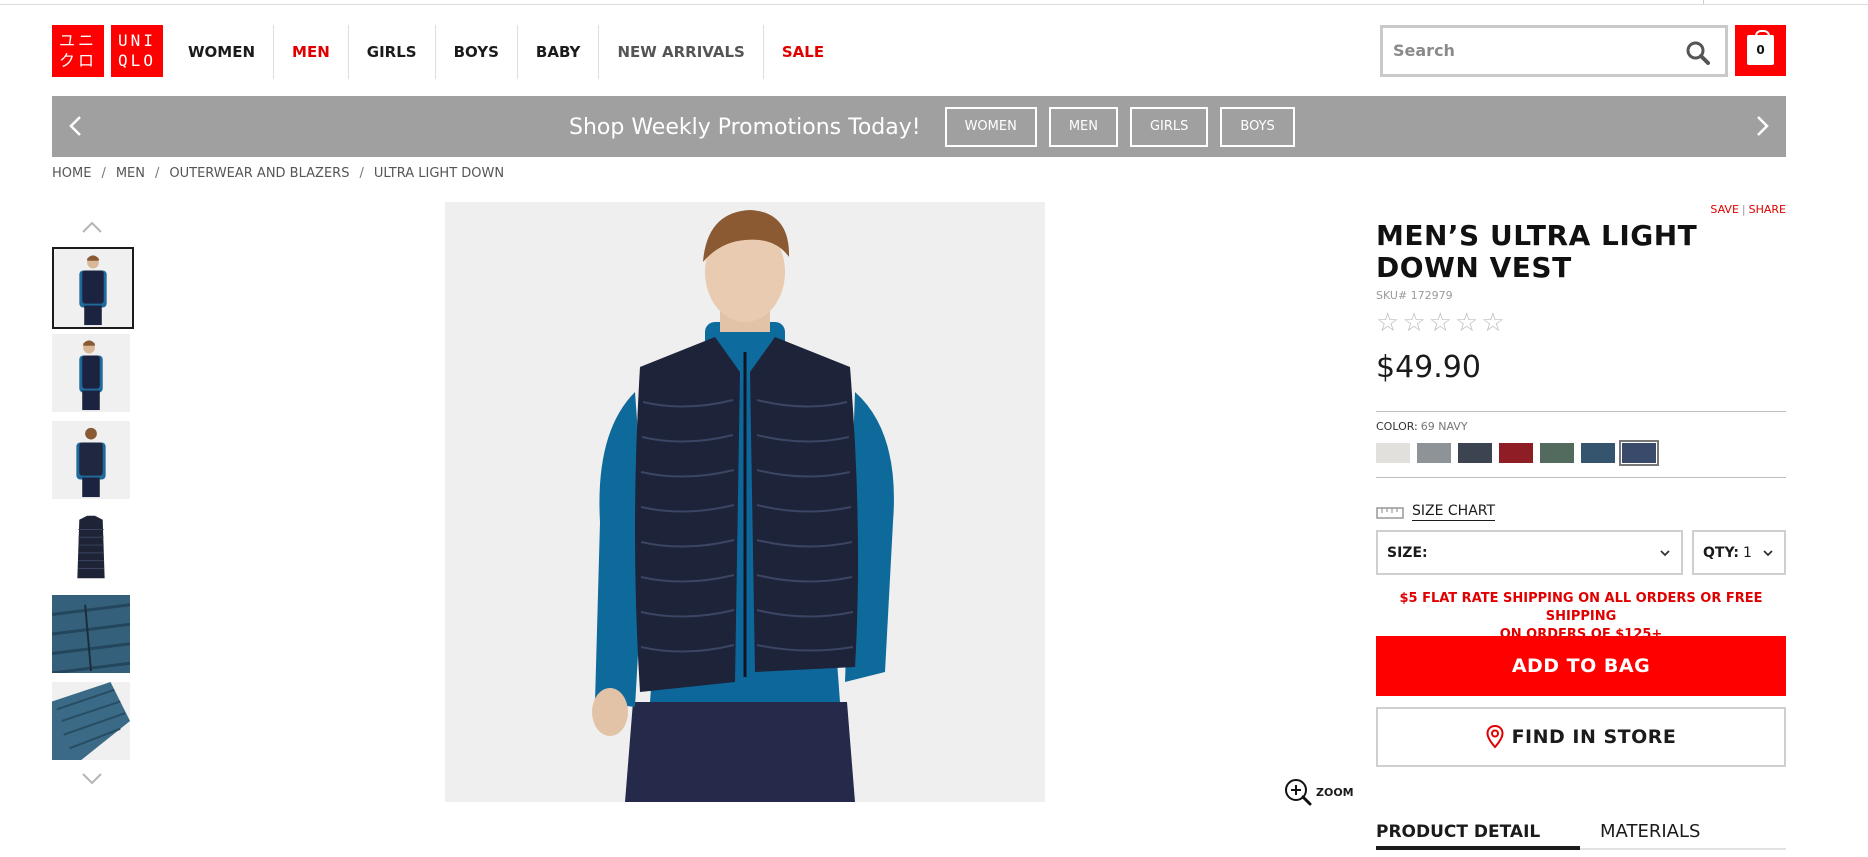 This screenshot has width=1868, height=857. What do you see at coordinates (1298, 792) in the screenshot?
I see `zoom-in-icon` at bounding box center [1298, 792].